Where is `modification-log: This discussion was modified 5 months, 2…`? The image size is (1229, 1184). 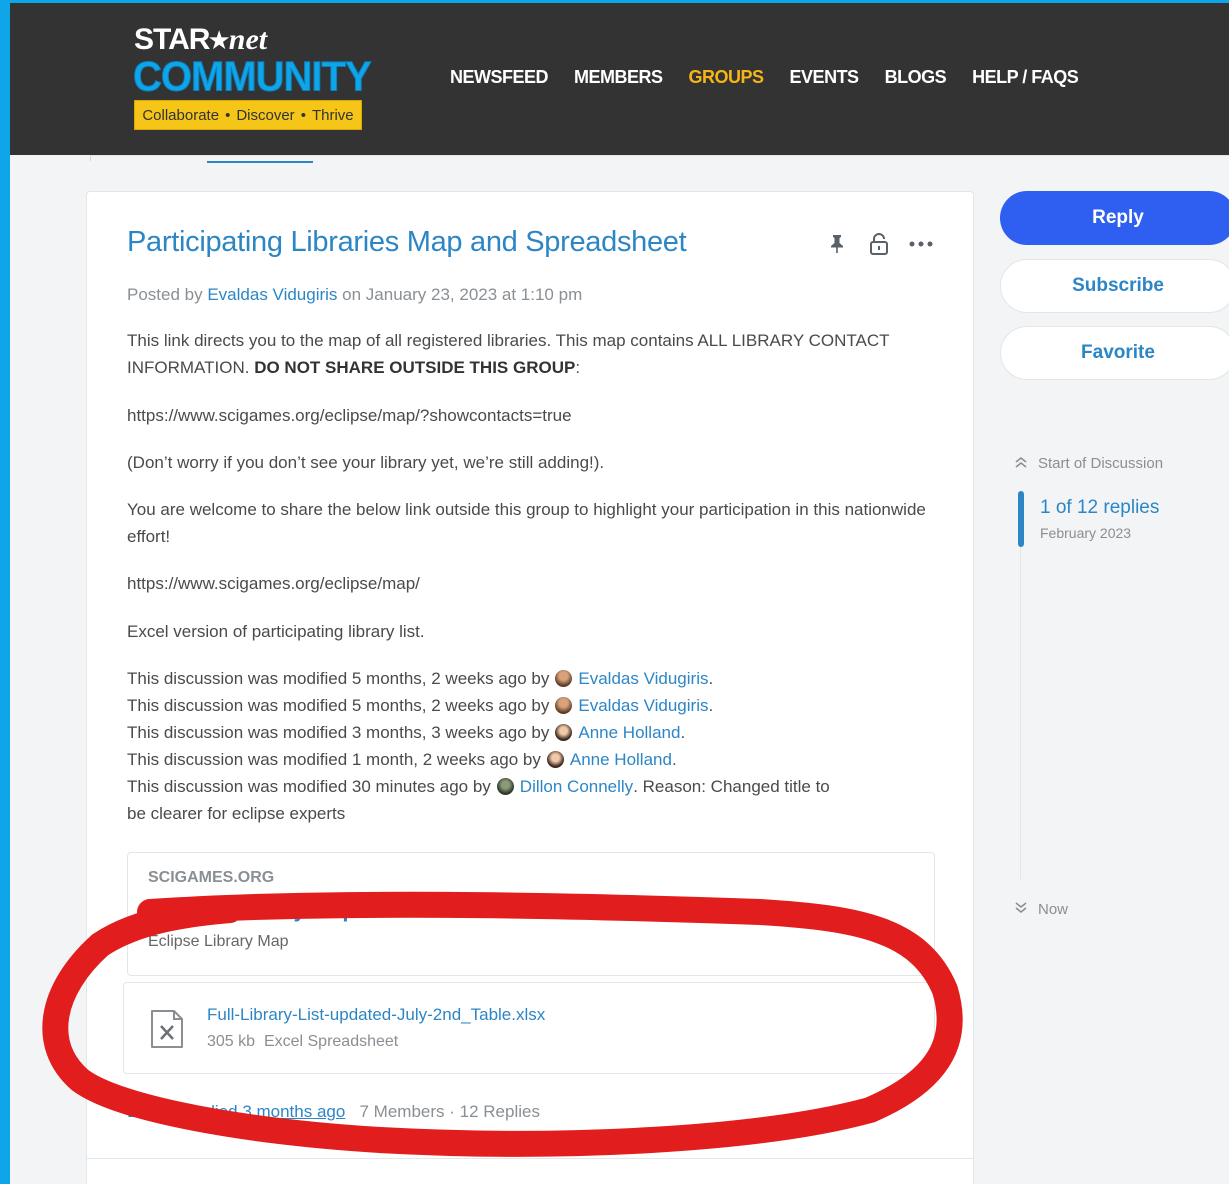
modification-log: This discussion was modified 5 months, 2… is located at coordinates (527, 746).